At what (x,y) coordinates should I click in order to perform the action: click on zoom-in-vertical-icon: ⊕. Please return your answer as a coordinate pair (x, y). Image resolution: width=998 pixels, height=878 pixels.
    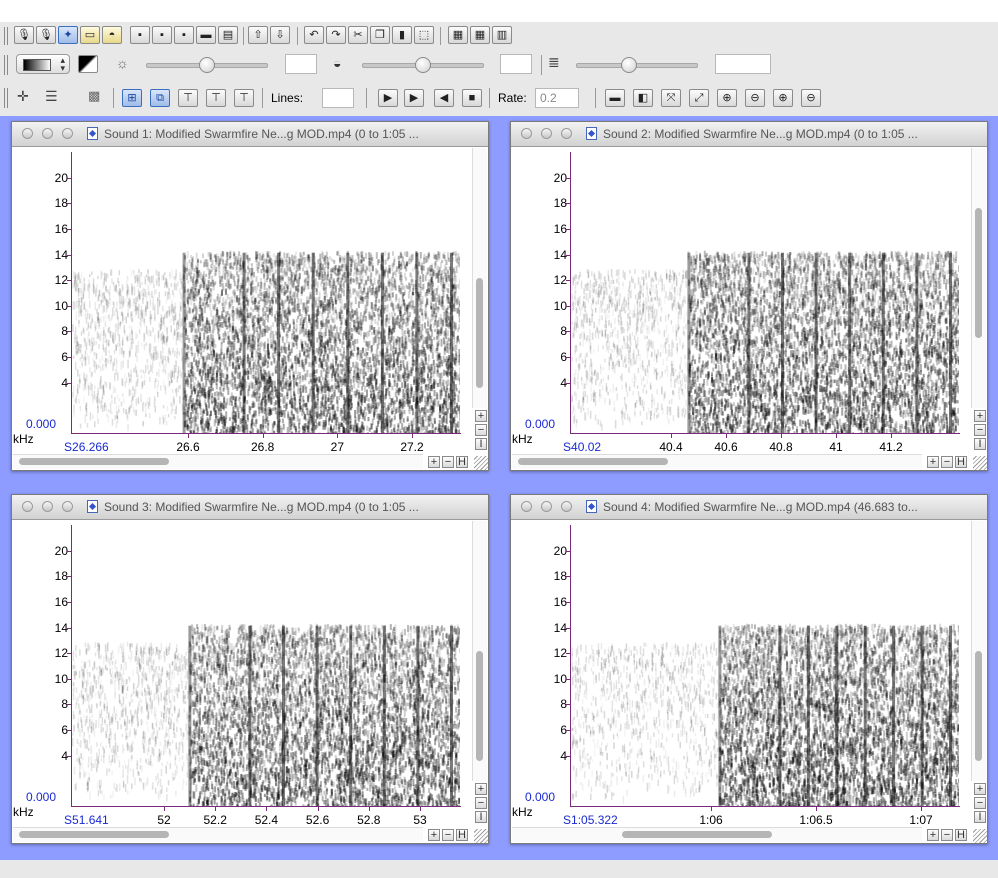
    Looking at the image, I should click on (783, 98).